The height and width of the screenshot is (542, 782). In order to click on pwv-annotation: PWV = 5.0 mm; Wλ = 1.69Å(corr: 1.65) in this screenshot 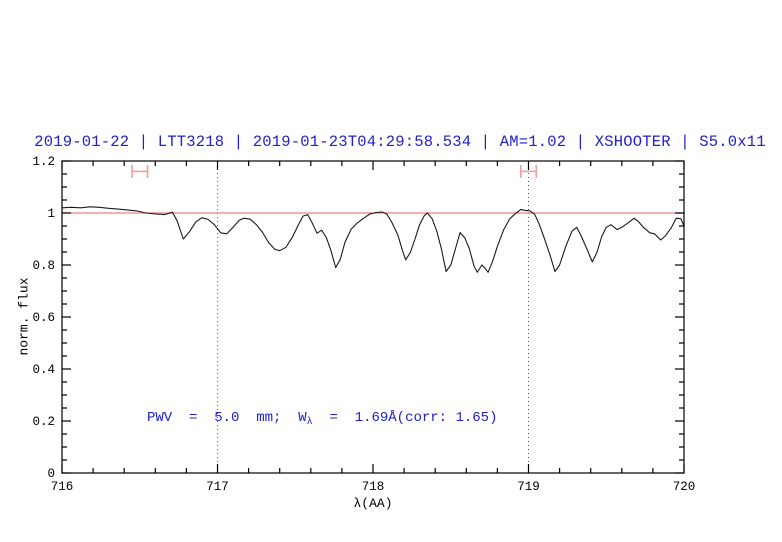, I will do `click(322, 419)`.